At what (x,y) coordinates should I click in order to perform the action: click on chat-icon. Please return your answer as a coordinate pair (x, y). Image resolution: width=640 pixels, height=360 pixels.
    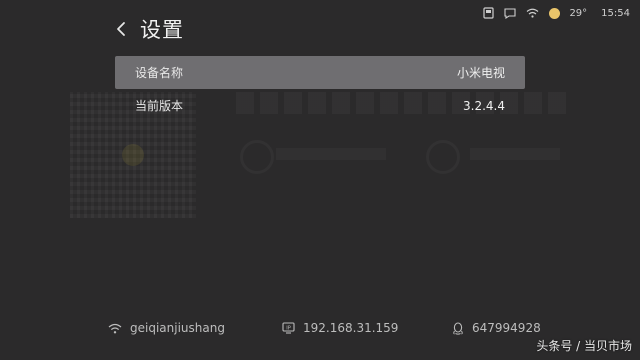
    Looking at the image, I should click on (510, 13).